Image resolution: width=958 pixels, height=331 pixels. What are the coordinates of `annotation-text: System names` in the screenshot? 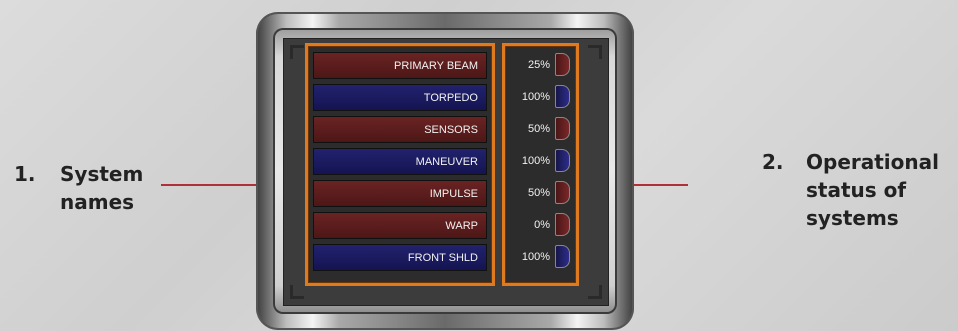 It's located at (115, 188).